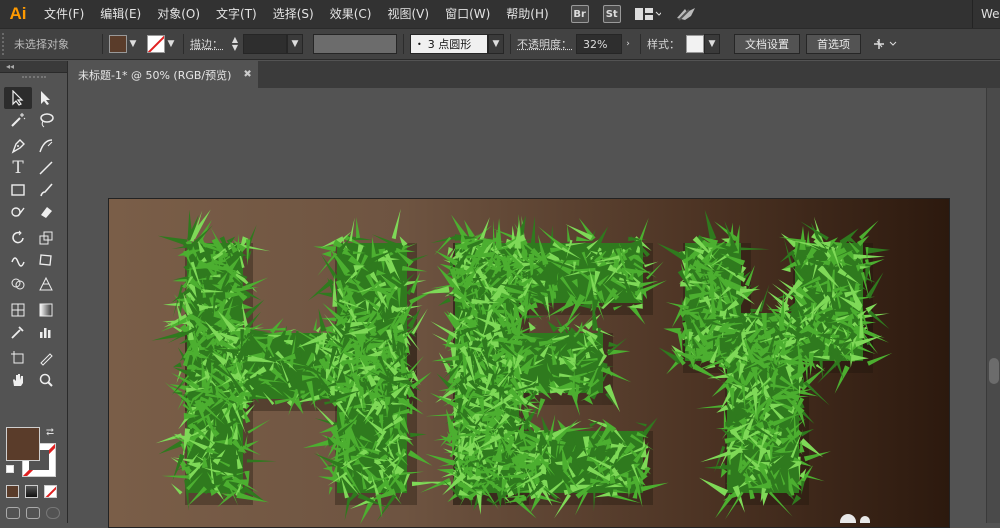 The height and width of the screenshot is (528, 1000). I want to click on shaper-tool-icon, so click(18, 212).